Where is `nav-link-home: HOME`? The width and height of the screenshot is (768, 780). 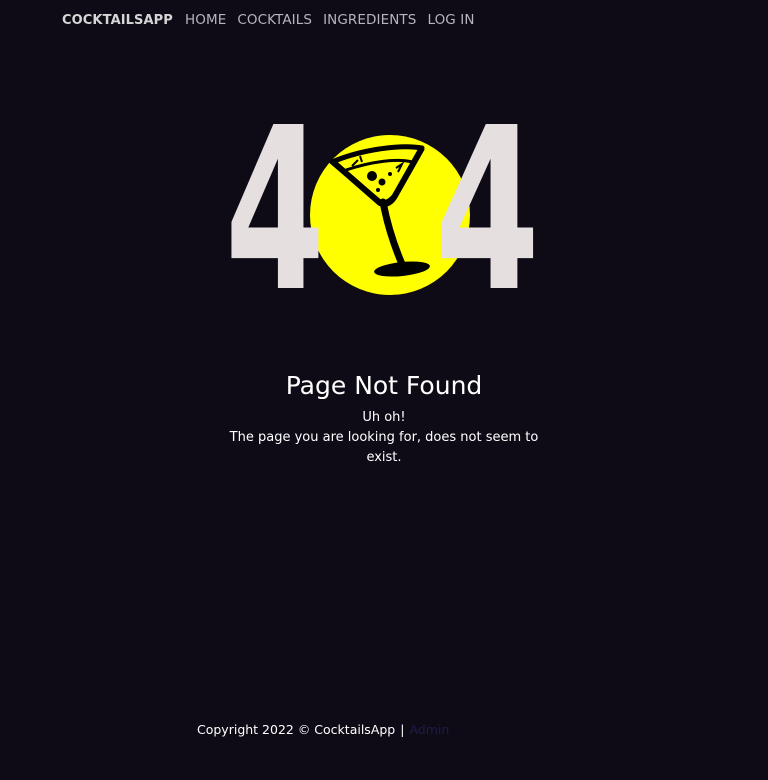 nav-link-home: HOME is located at coordinates (205, 20).